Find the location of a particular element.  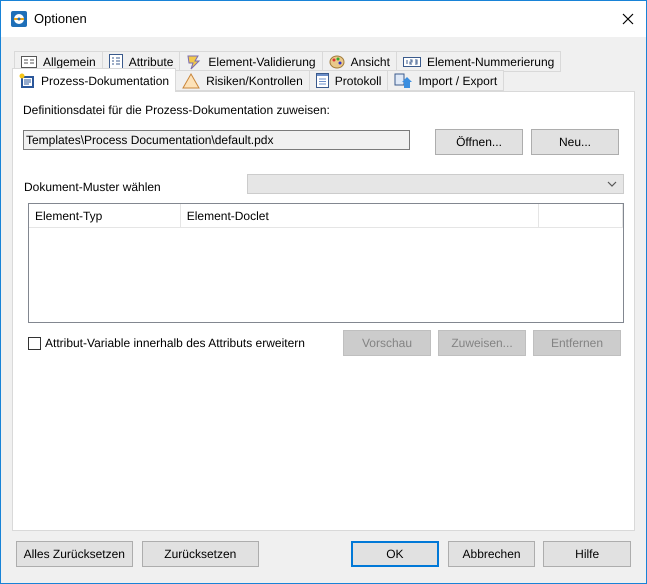

numbering-icon is located at coordinates (411, 61).